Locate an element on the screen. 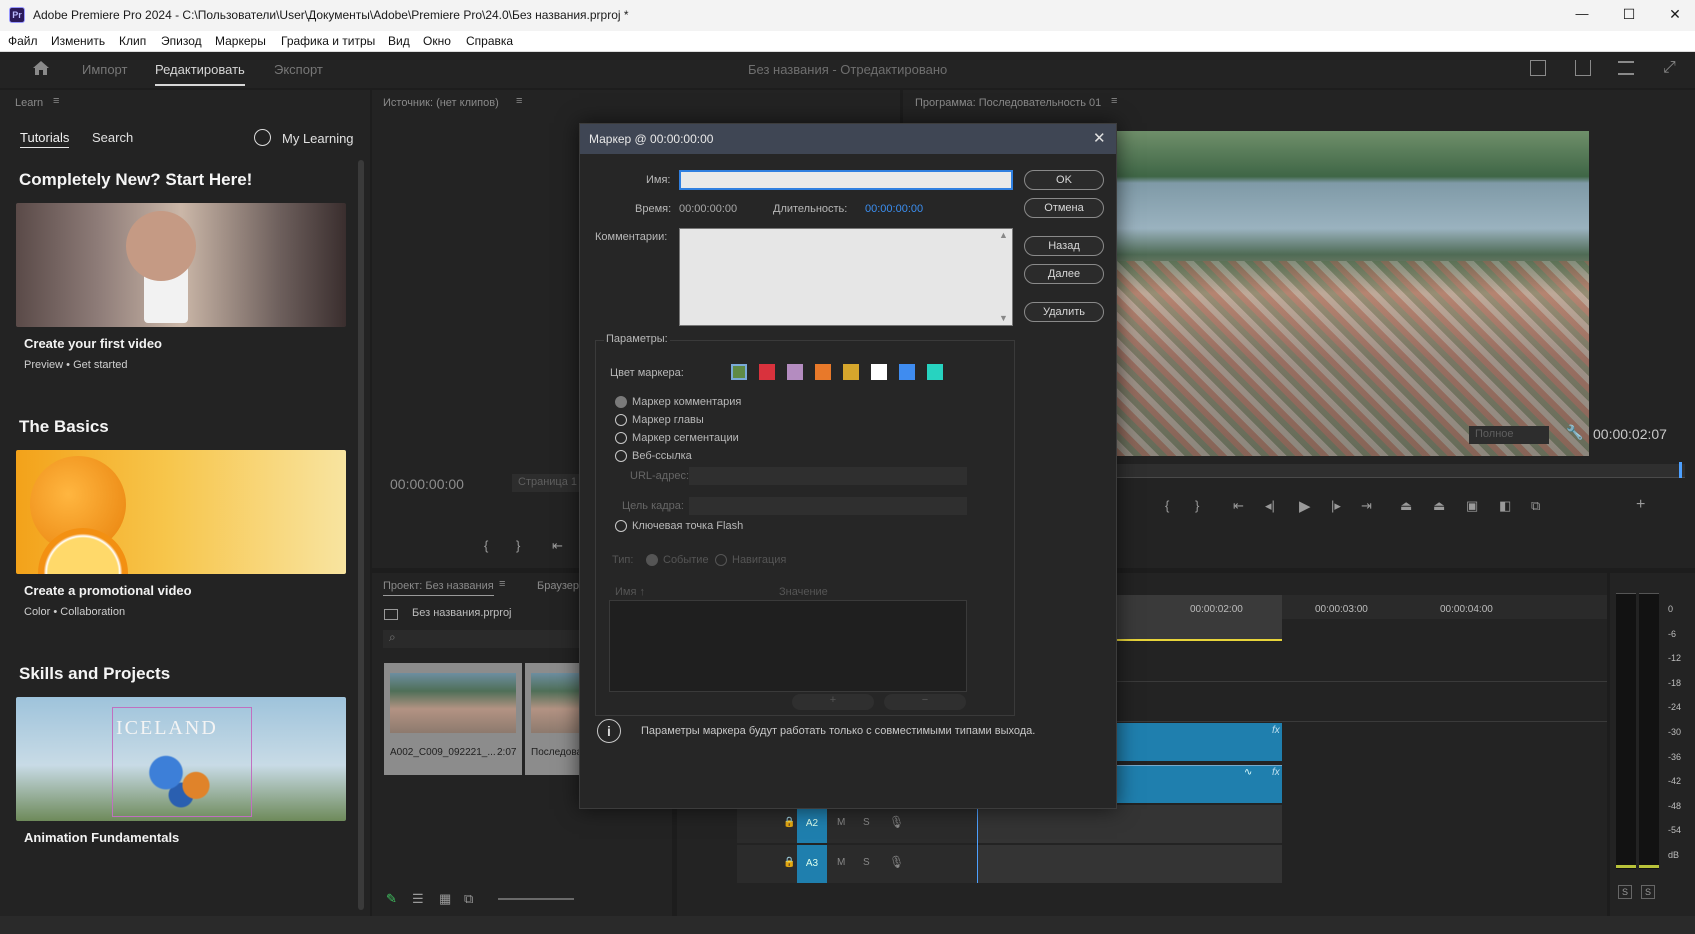 This screenshot has height=934, width=1695. menu-sequence: Эпизод is located at coordinates (181, 41).